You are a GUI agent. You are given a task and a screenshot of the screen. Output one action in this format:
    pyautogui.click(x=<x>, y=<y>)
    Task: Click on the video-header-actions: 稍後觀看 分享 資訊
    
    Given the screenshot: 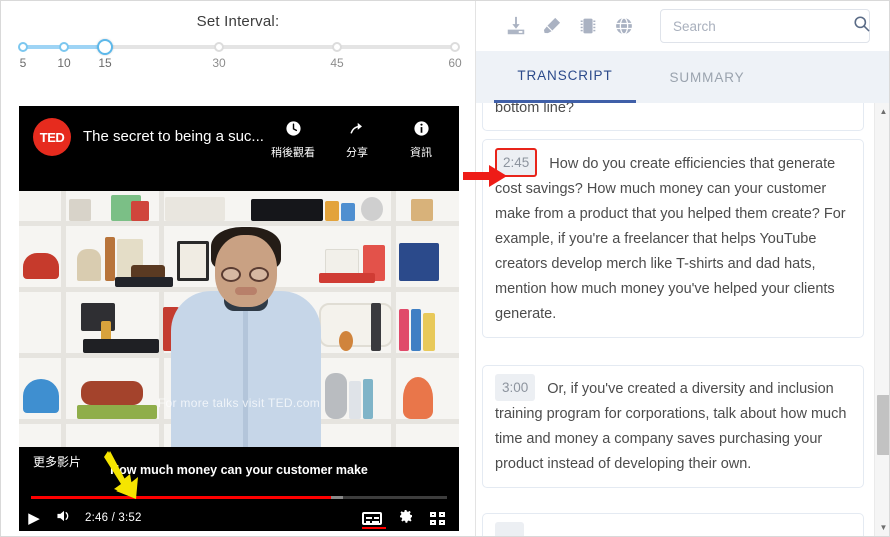 What is the action you would take?
    pyautogui.click(x=357, y=139)
    